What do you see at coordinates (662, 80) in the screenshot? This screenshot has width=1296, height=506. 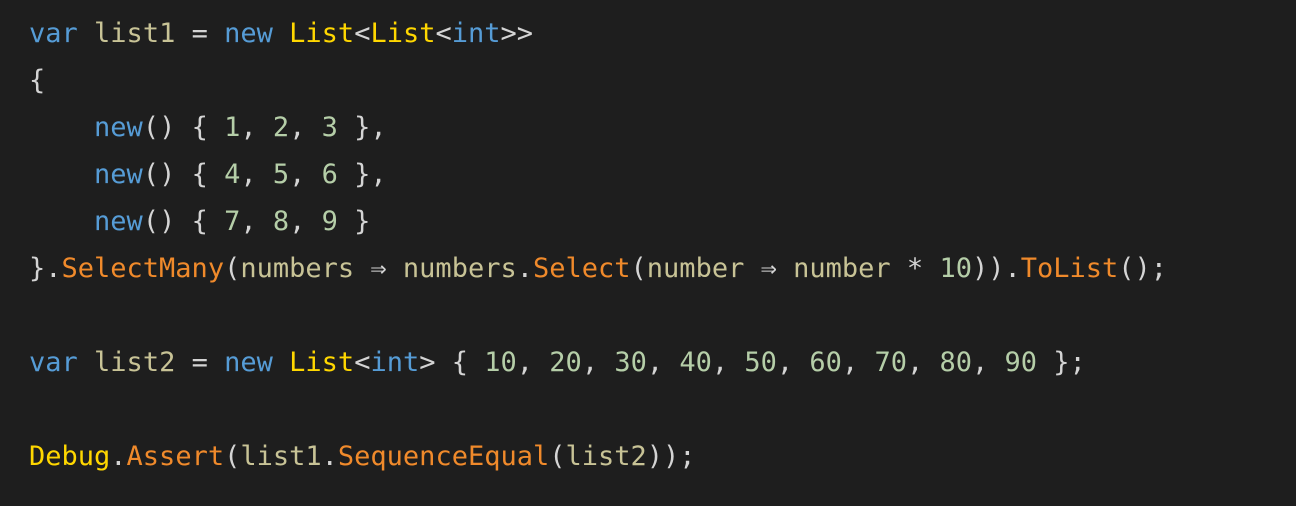 I see `code-line: {` at bounding box center [662, 80].